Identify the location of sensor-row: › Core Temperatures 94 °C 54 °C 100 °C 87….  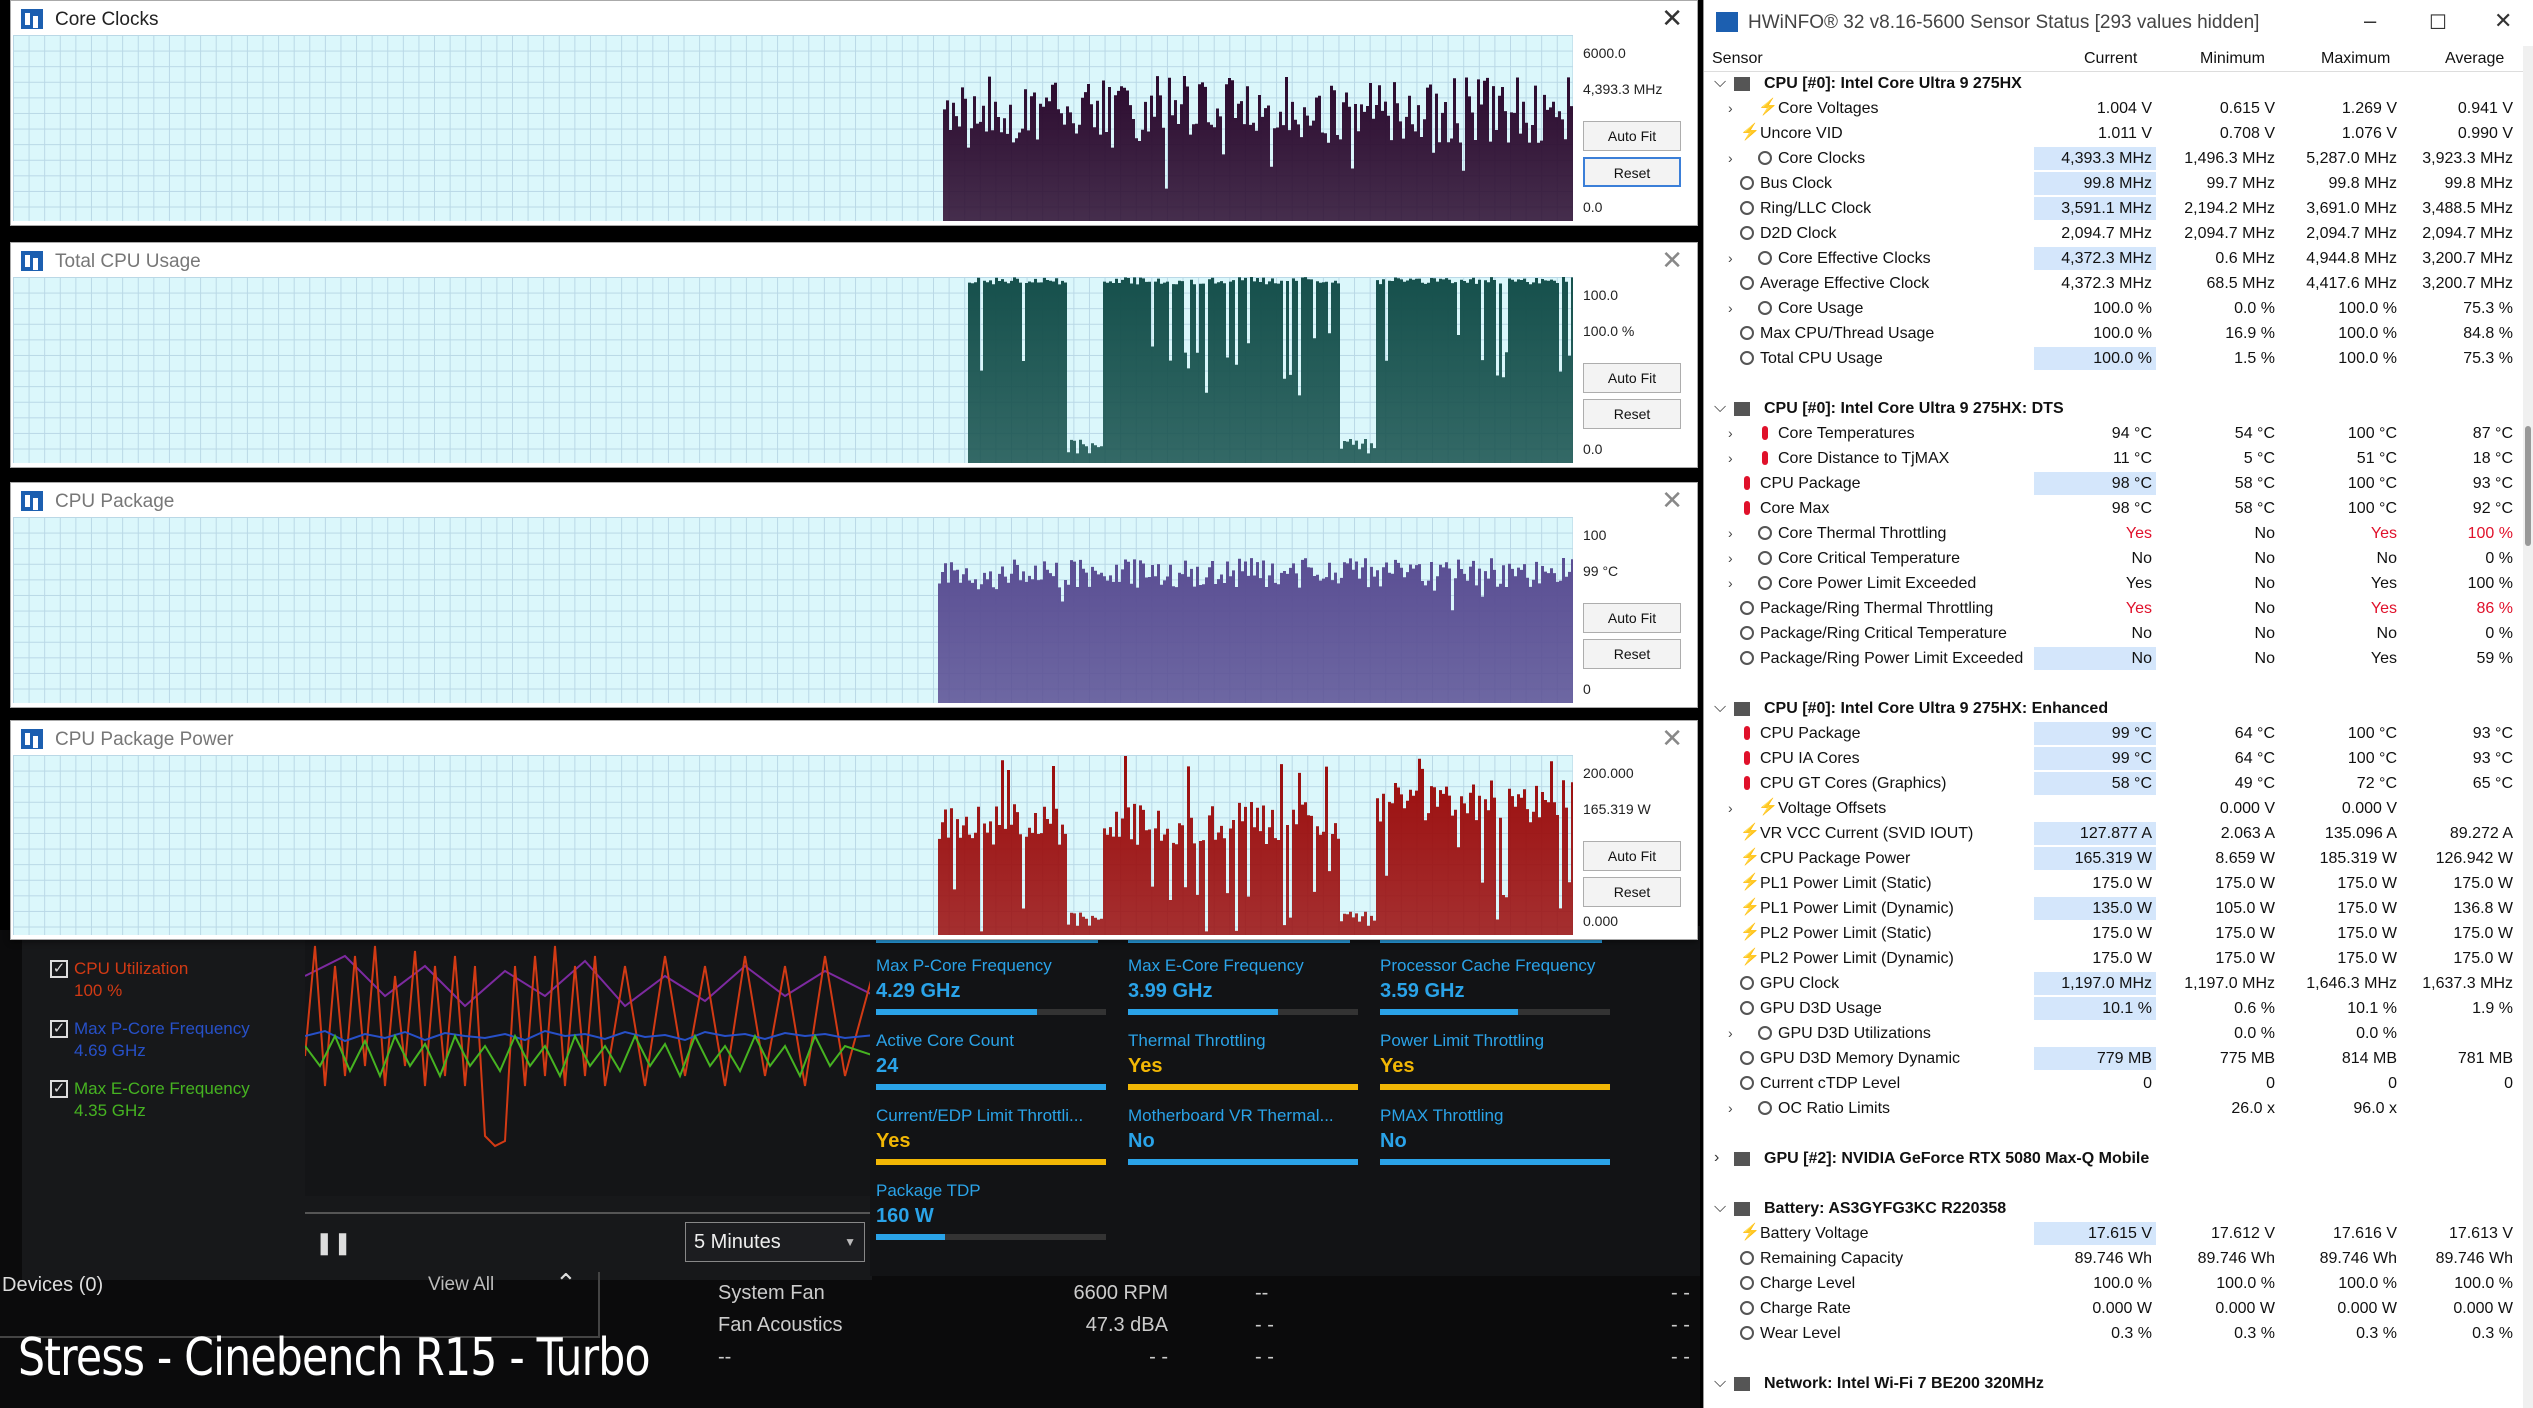
(2118, 434).